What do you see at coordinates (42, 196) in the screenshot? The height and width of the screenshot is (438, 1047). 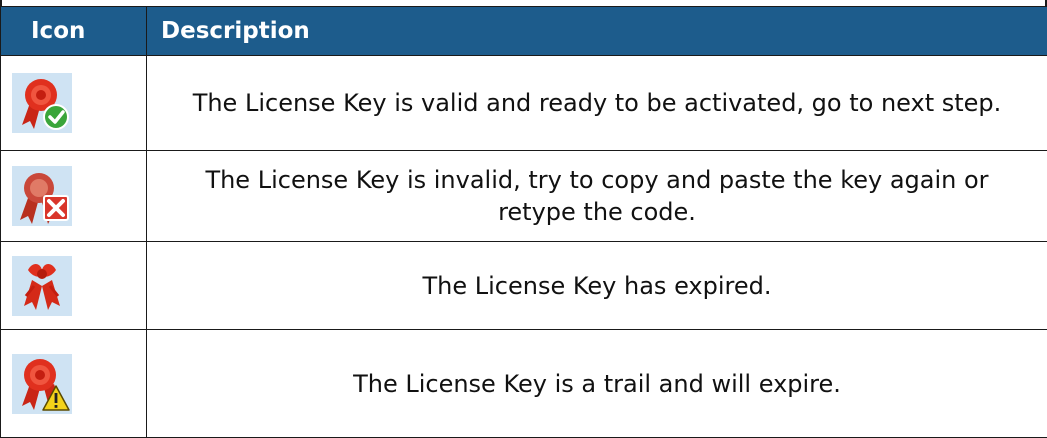 I see `license-invalid-icon` at bounding box center [42, 196].